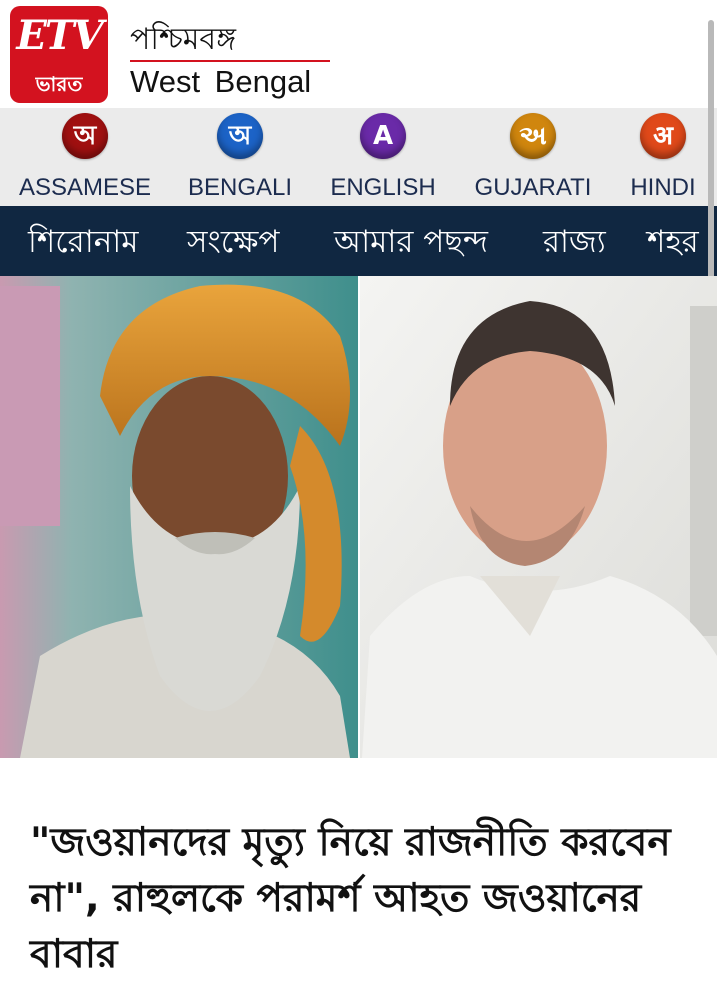  What do you see at coordinates (533, 136) in the screenshot?
I see `gujarati-icon: અ` at bounding box center [533, 136].